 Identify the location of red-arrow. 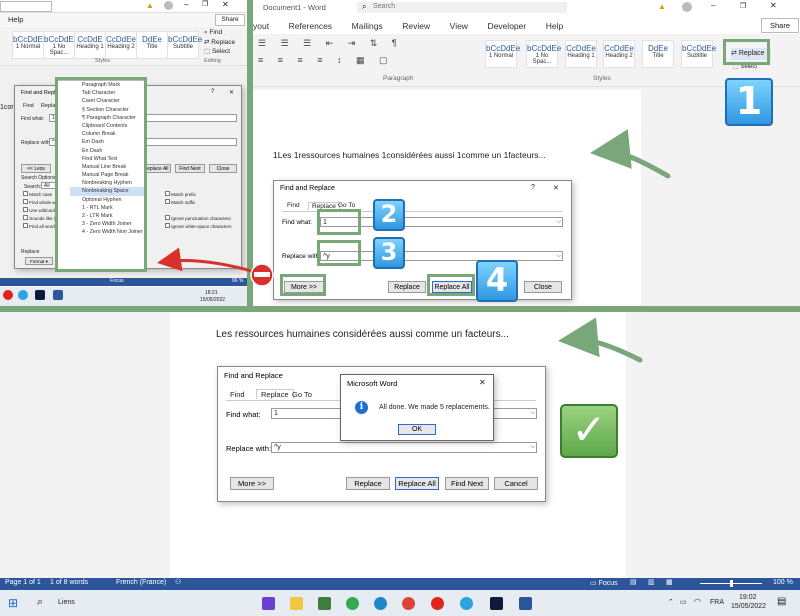
(207, 260).